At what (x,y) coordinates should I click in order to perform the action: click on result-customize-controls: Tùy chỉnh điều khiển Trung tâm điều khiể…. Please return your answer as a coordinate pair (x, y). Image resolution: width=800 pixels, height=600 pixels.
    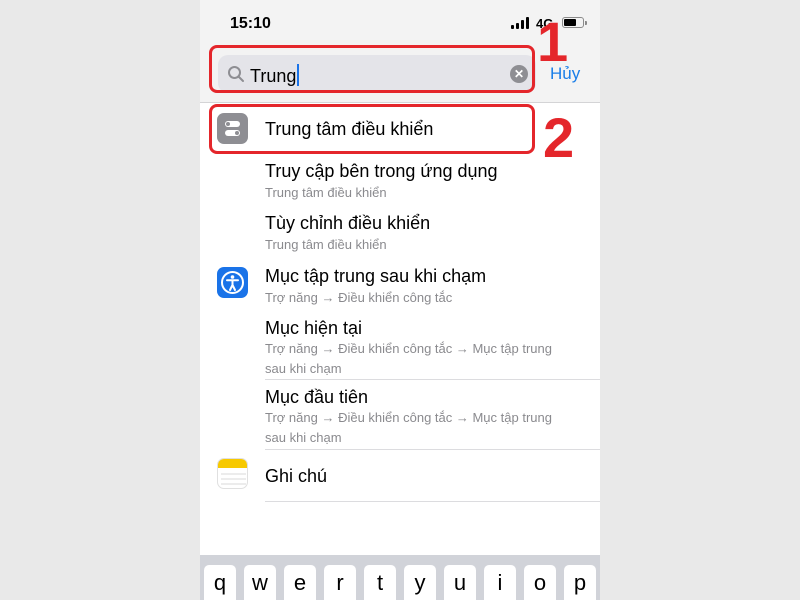
    Looking at the image, I should click on (400, 232).